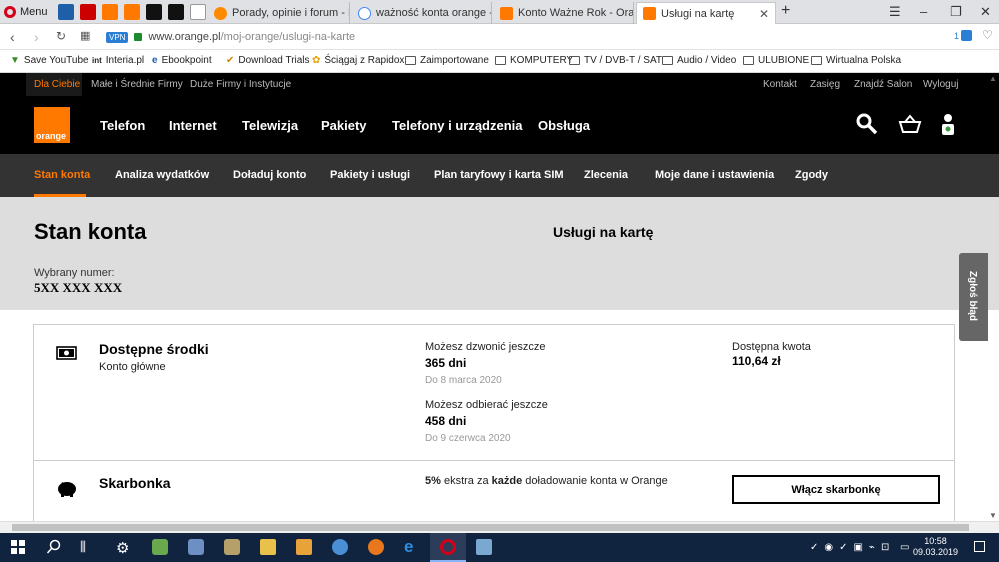  I want to click on enable-piggy-button: Włącz skarbonkę, so click(836, 489).